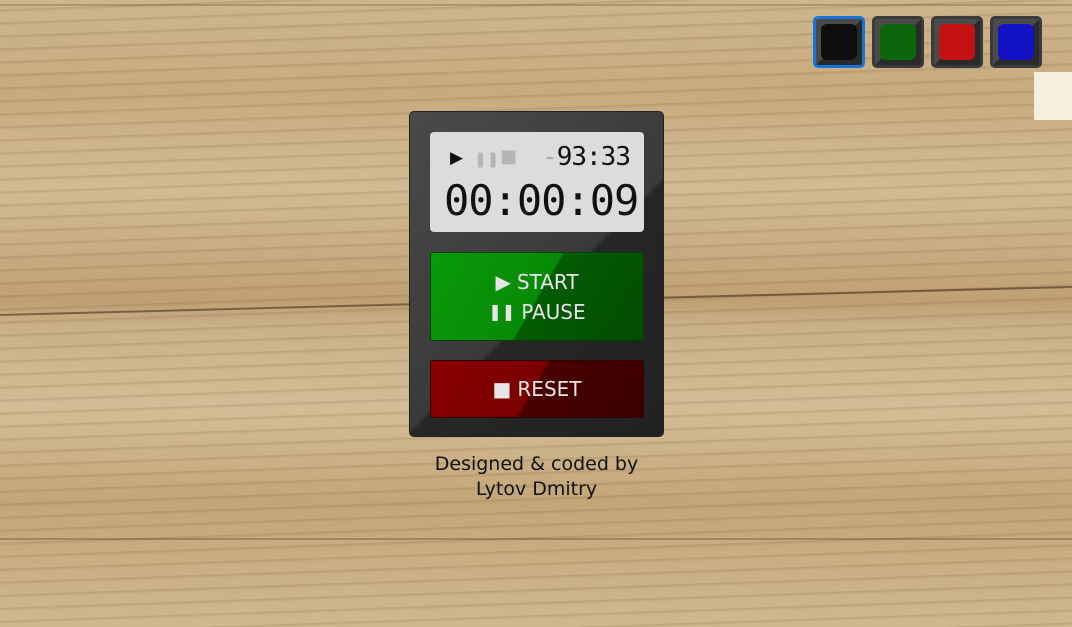 The image size is (1072, 627). Describe the element at coordinates (586, 157) in the screenshot. I see `lap-readout: -93:33` at that location.